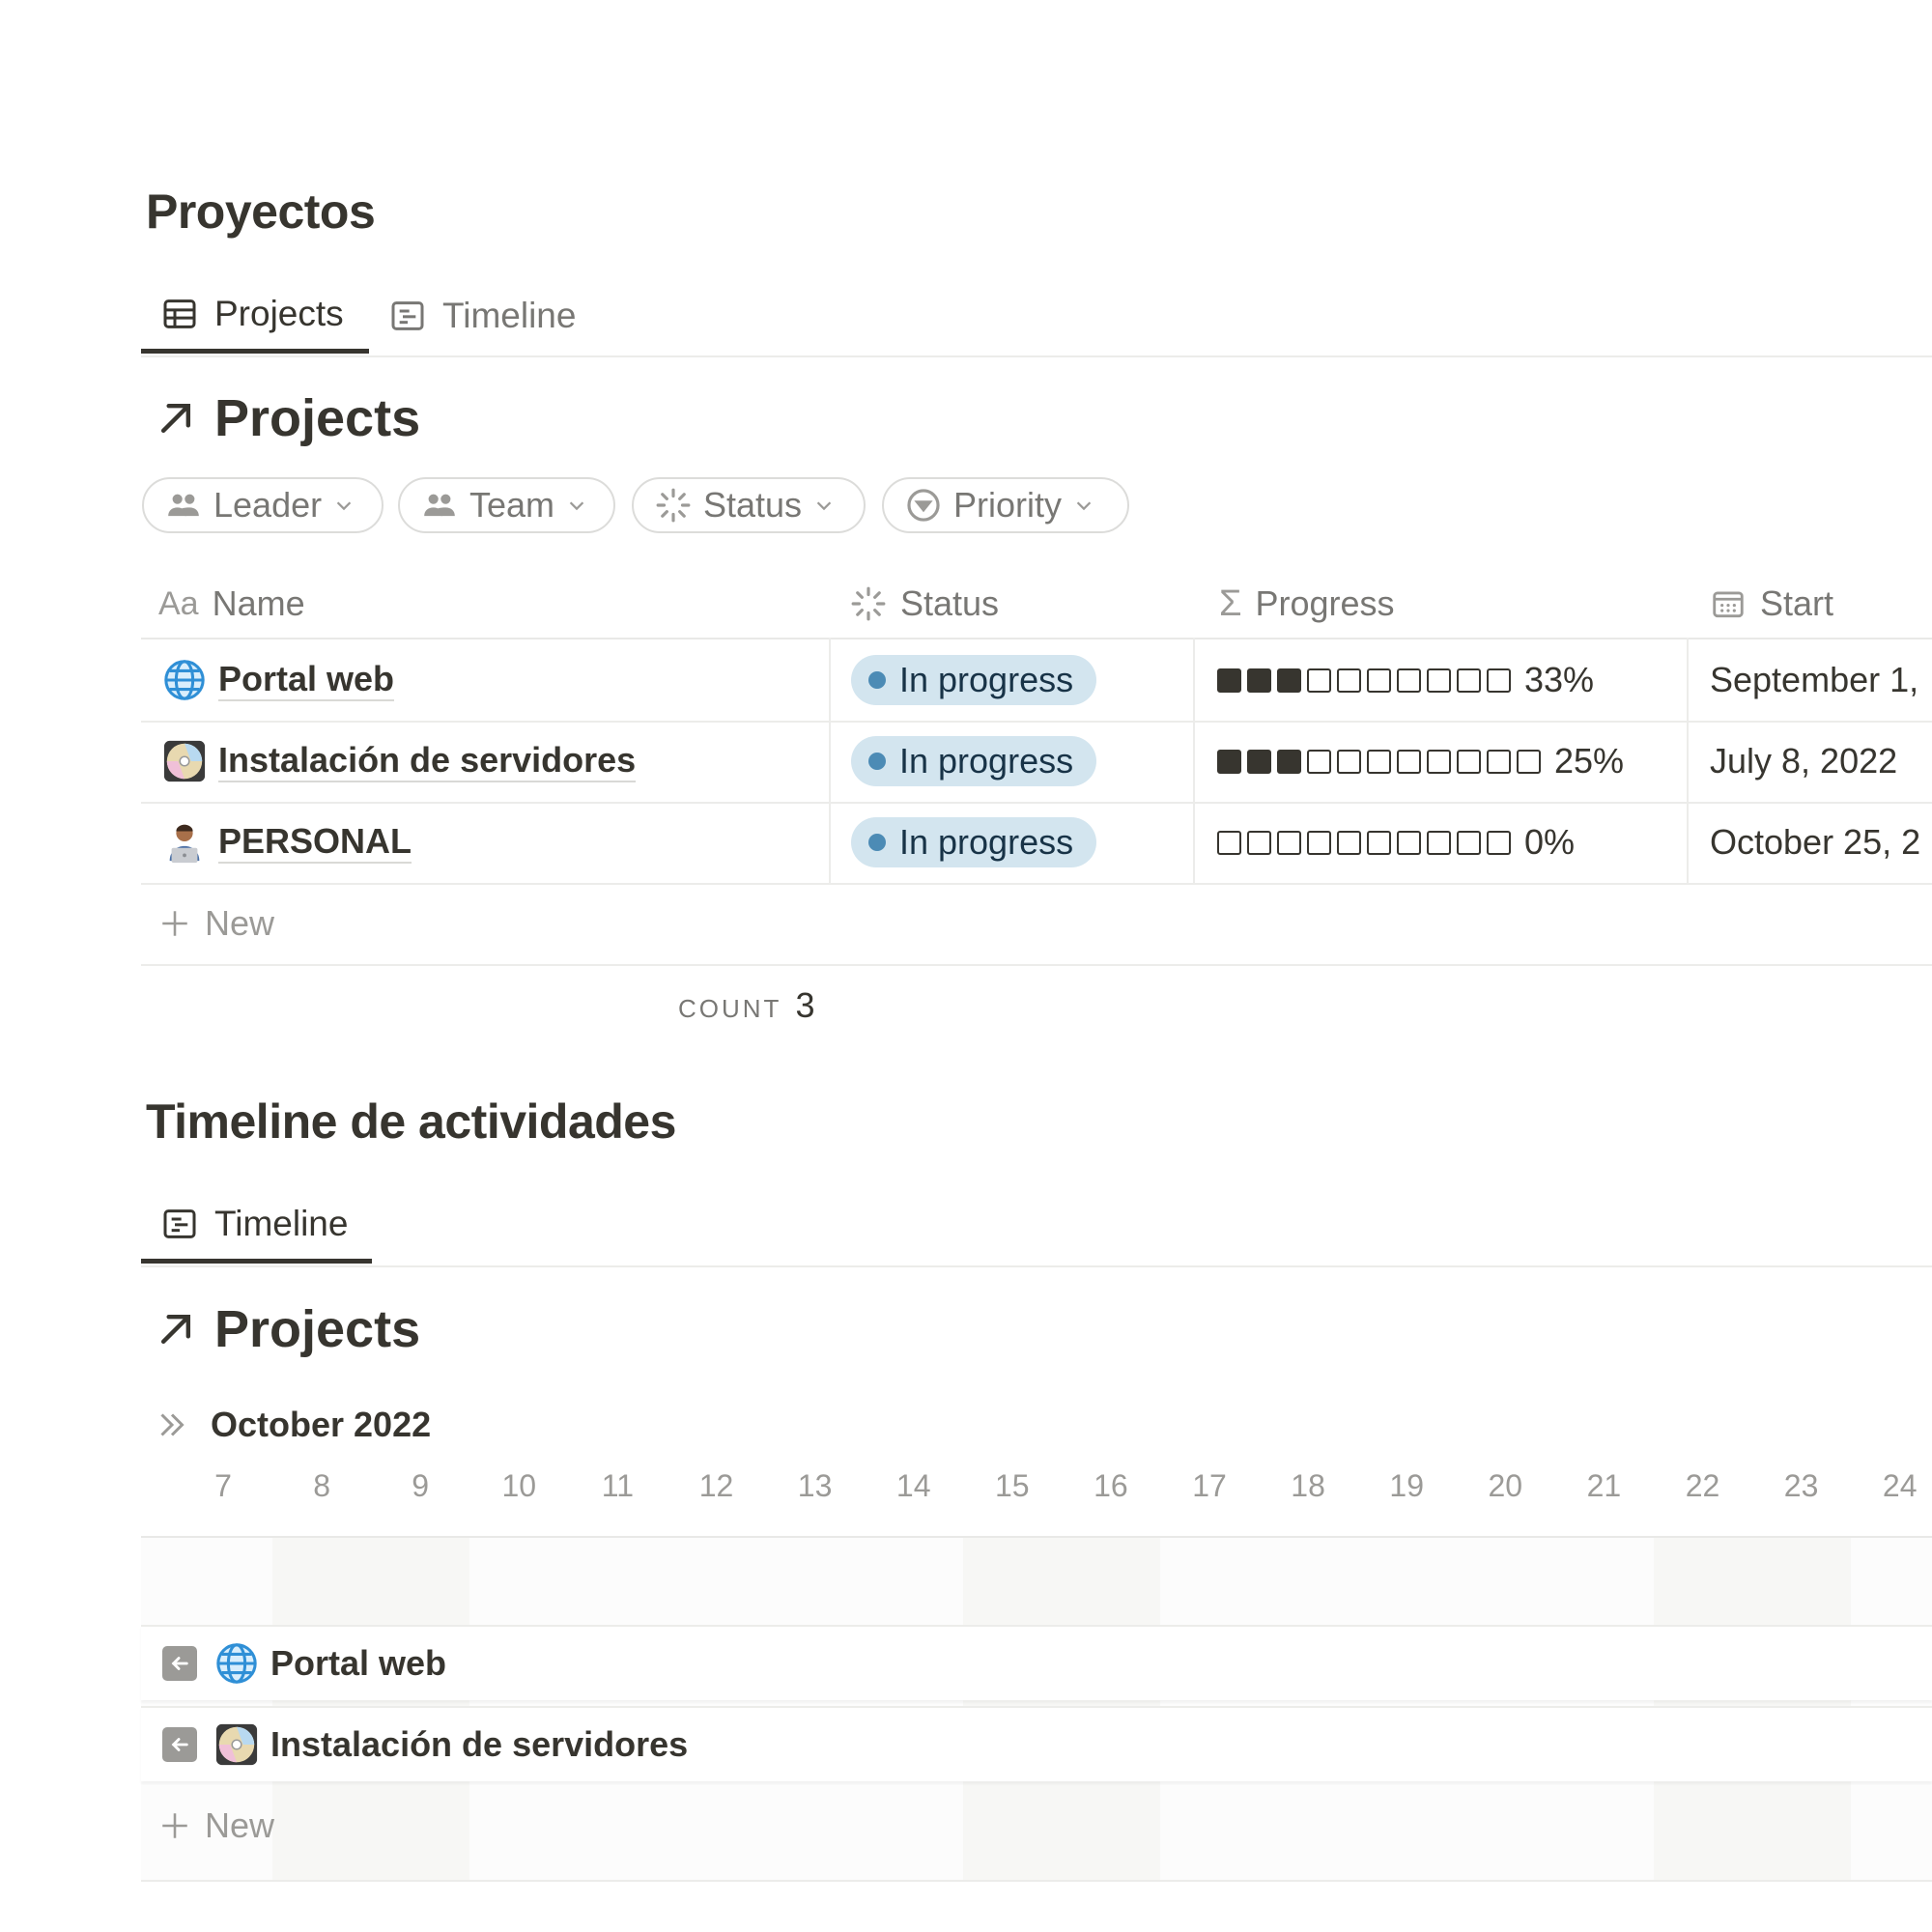 This screenshot has width=1932, height=1932. I want to click on calendar-icon, so click(1728, 604).